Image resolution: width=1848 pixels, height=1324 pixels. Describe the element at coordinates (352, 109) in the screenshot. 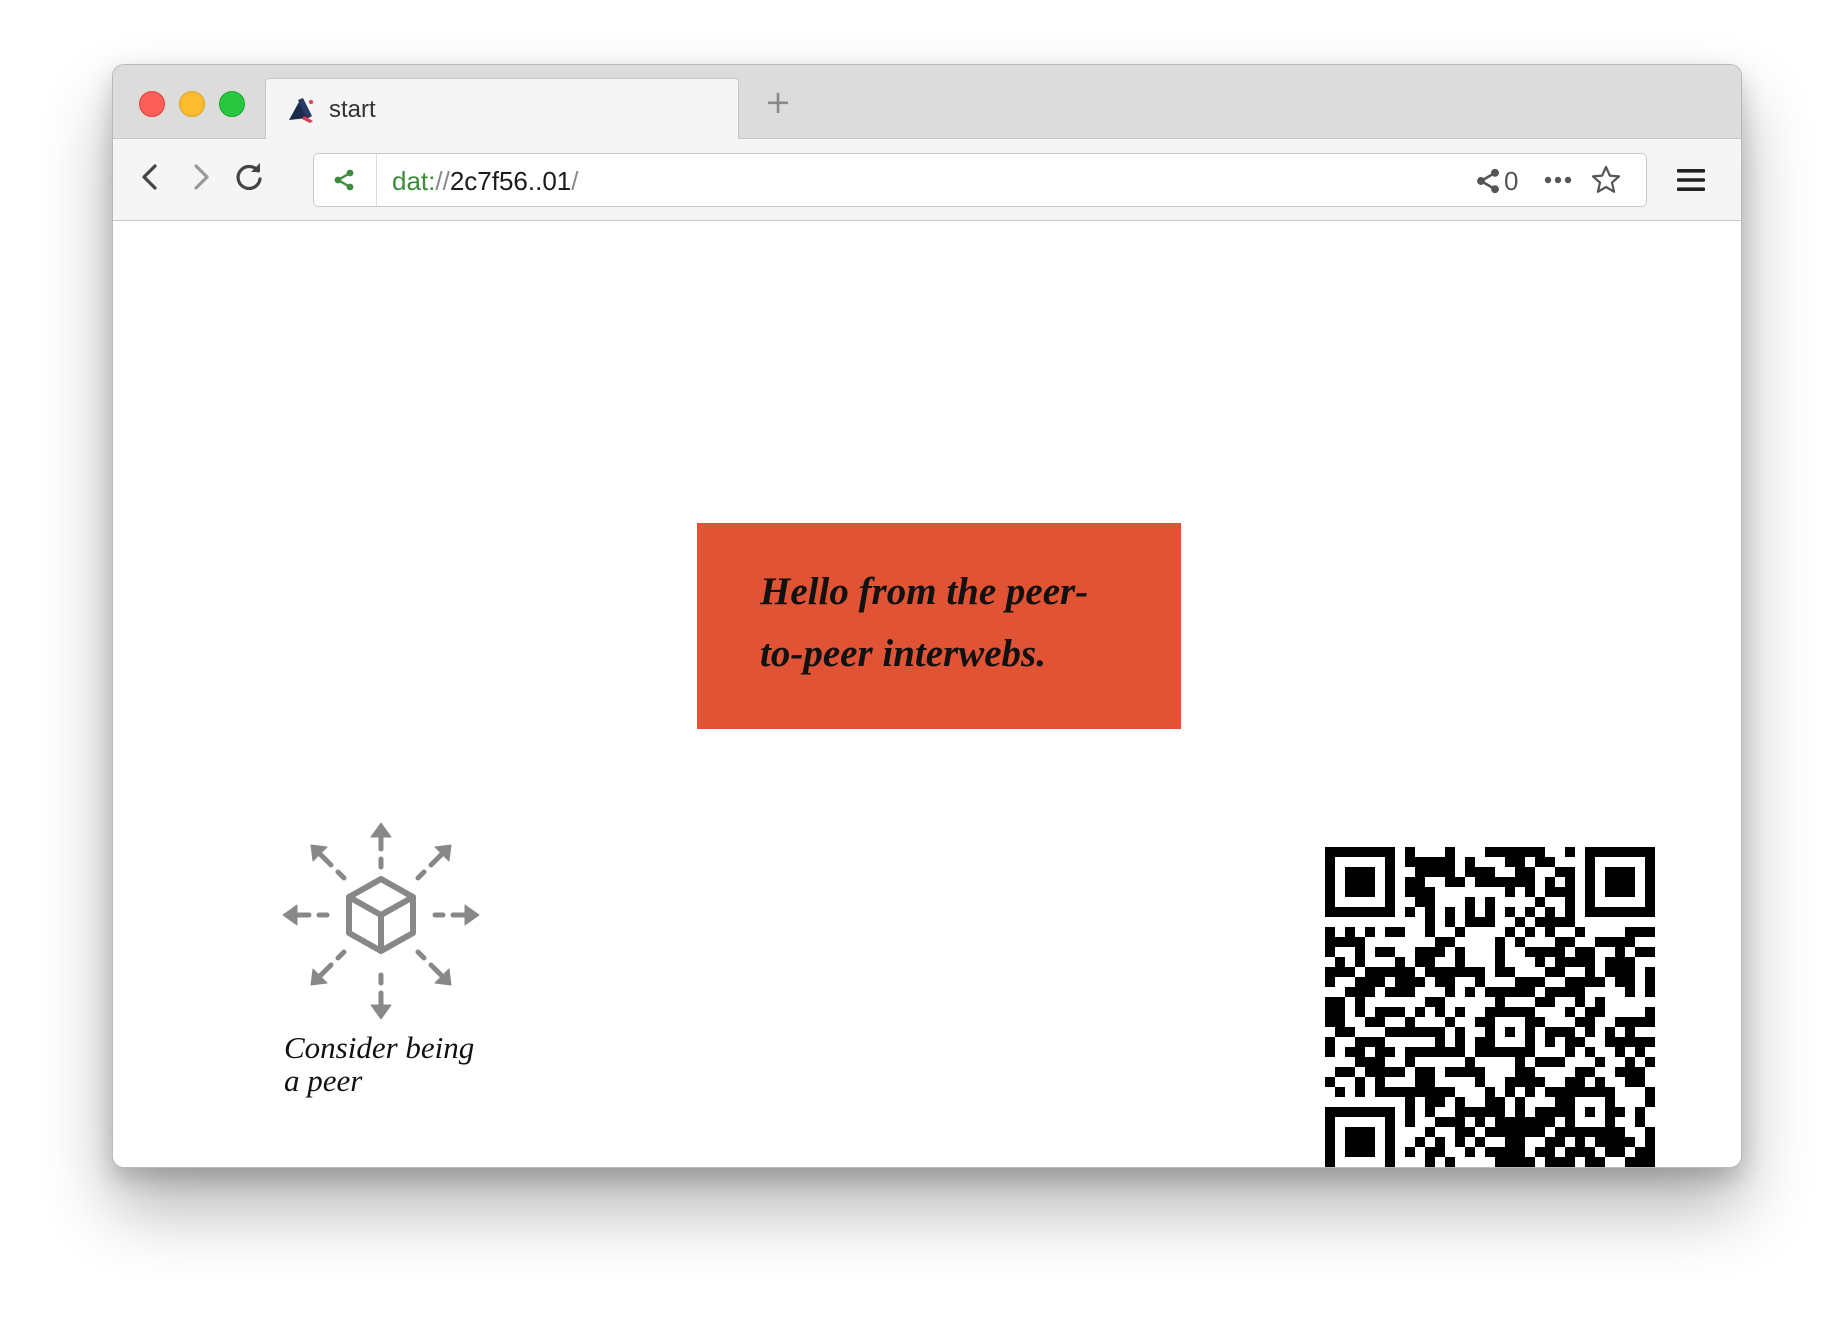

I see `tab-title: start` at that location.